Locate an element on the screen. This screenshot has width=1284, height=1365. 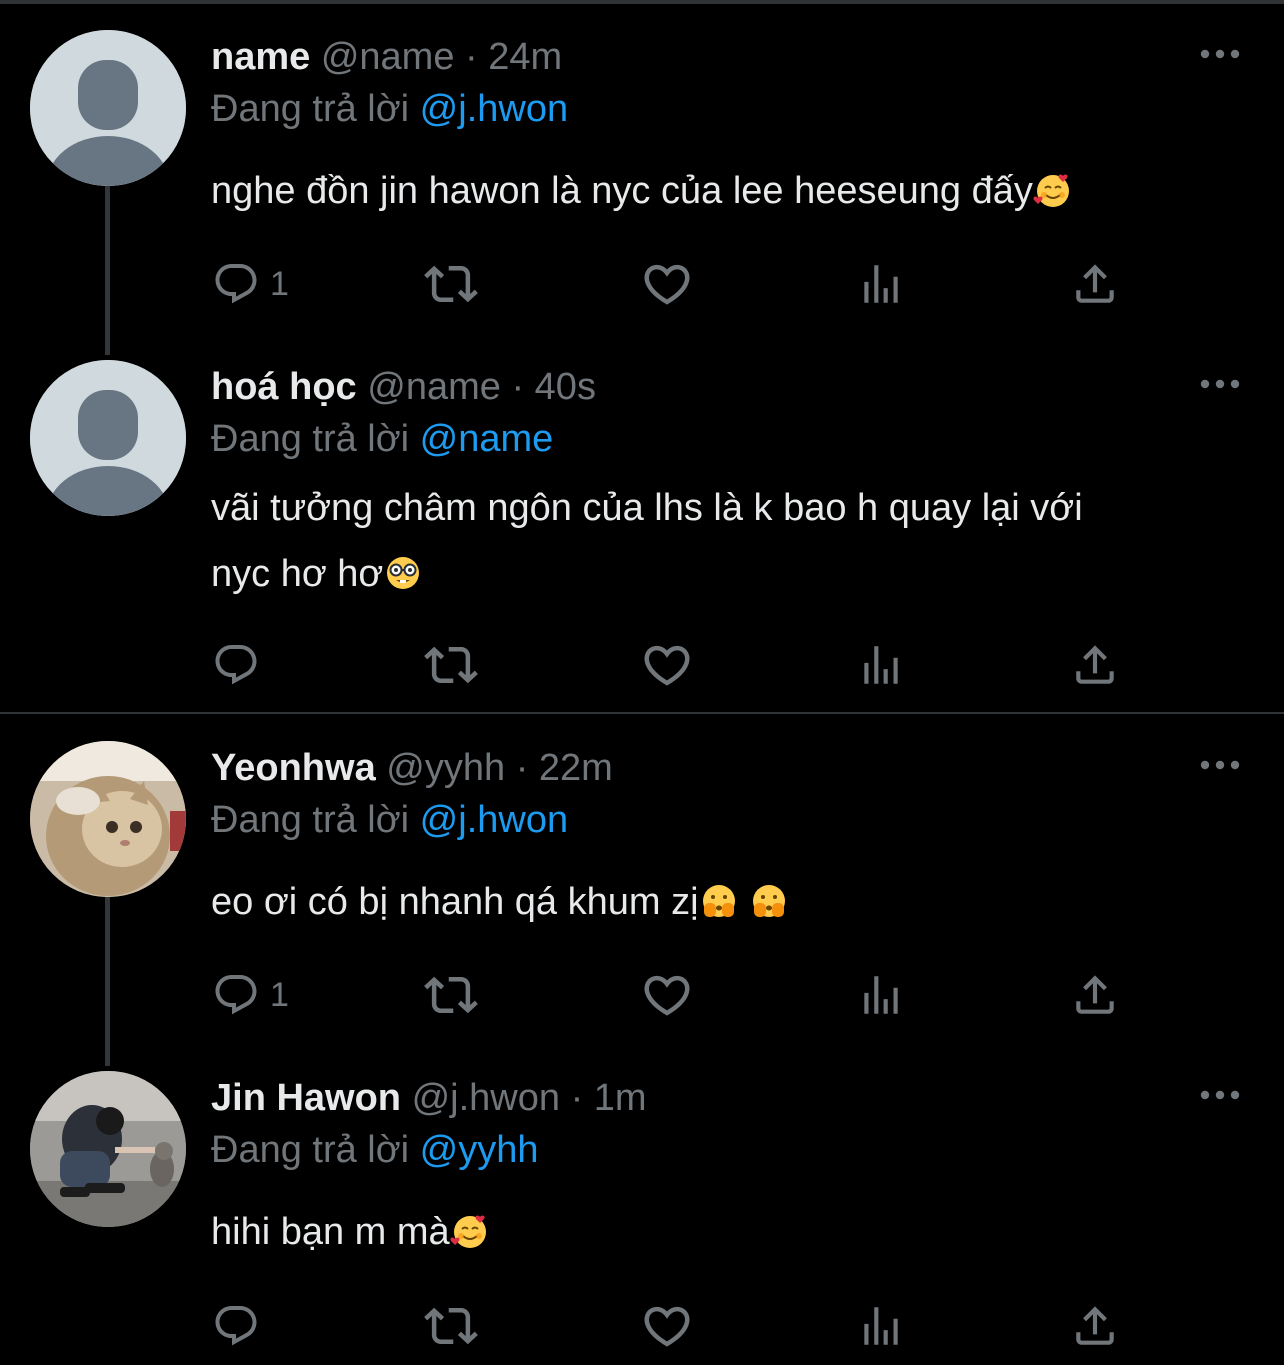
replying-to: Đang trả lời @yyhh is located at coordinates (375, 1150).